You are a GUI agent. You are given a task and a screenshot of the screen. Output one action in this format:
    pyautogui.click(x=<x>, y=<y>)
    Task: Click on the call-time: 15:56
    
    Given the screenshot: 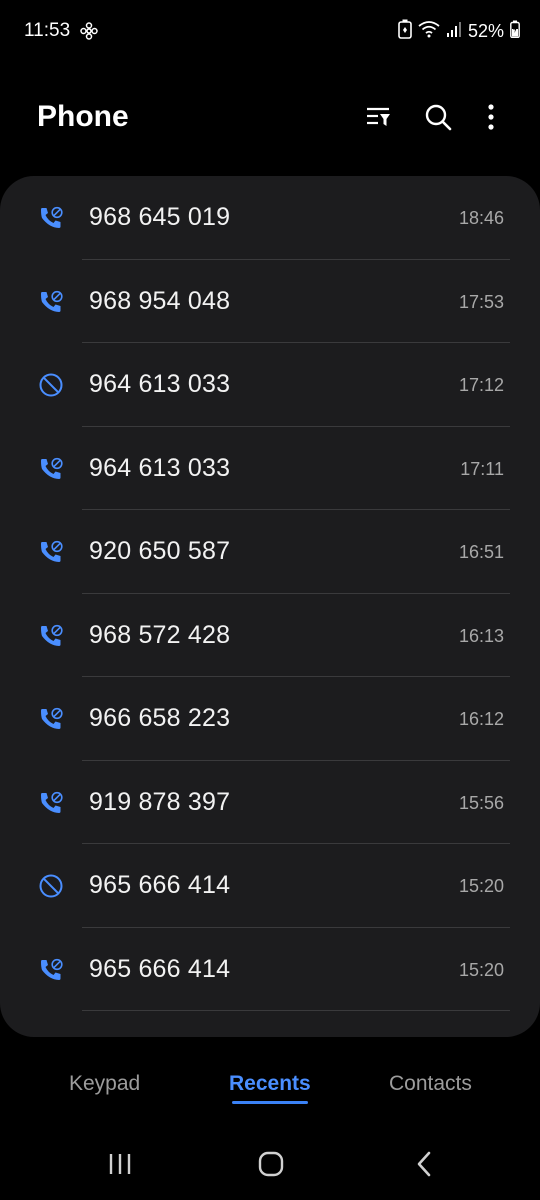 What is the action you would take?
    pyautogui.click(x=481, y=802)
    